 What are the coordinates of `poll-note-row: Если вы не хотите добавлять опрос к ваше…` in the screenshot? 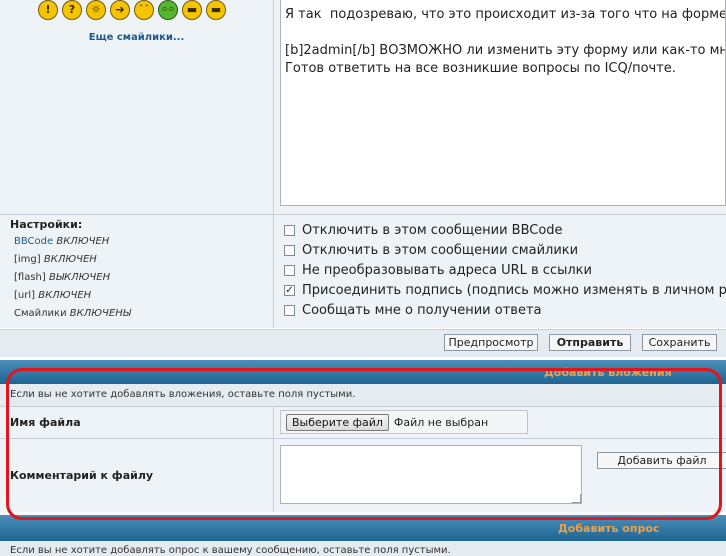 It's located at (363, 548).